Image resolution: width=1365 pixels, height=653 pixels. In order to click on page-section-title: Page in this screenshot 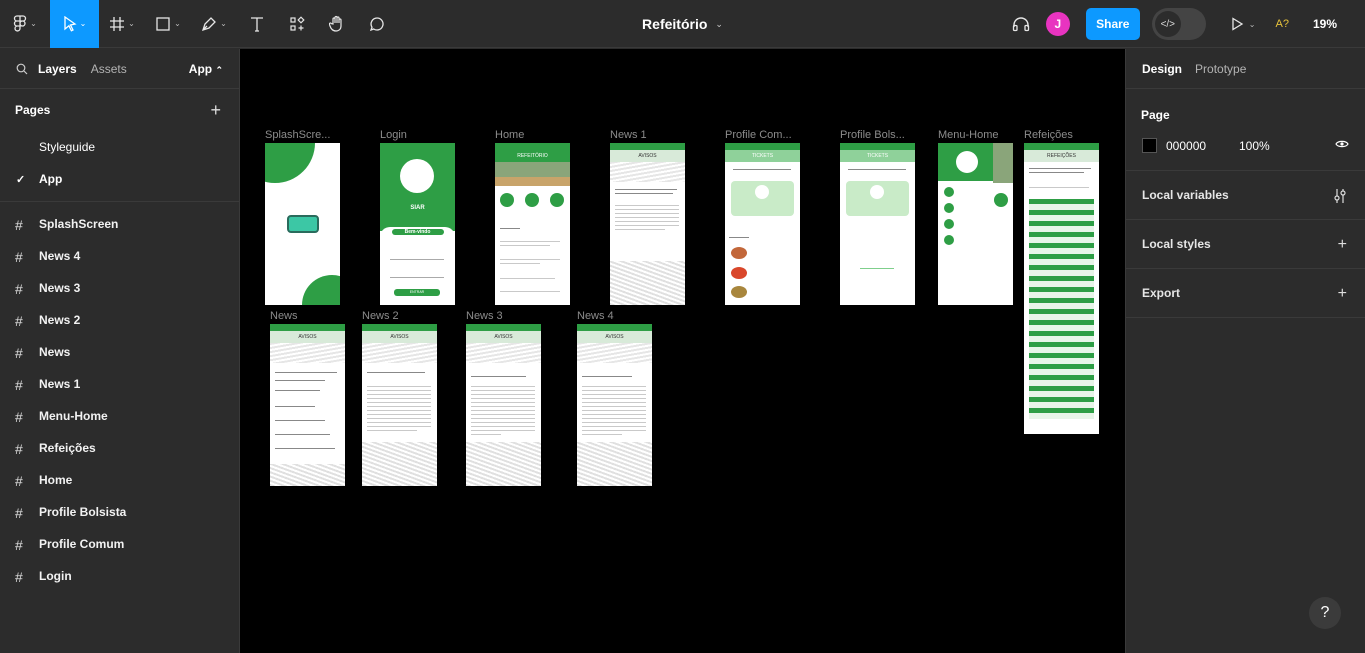, I will do `click(1155, 115)`.